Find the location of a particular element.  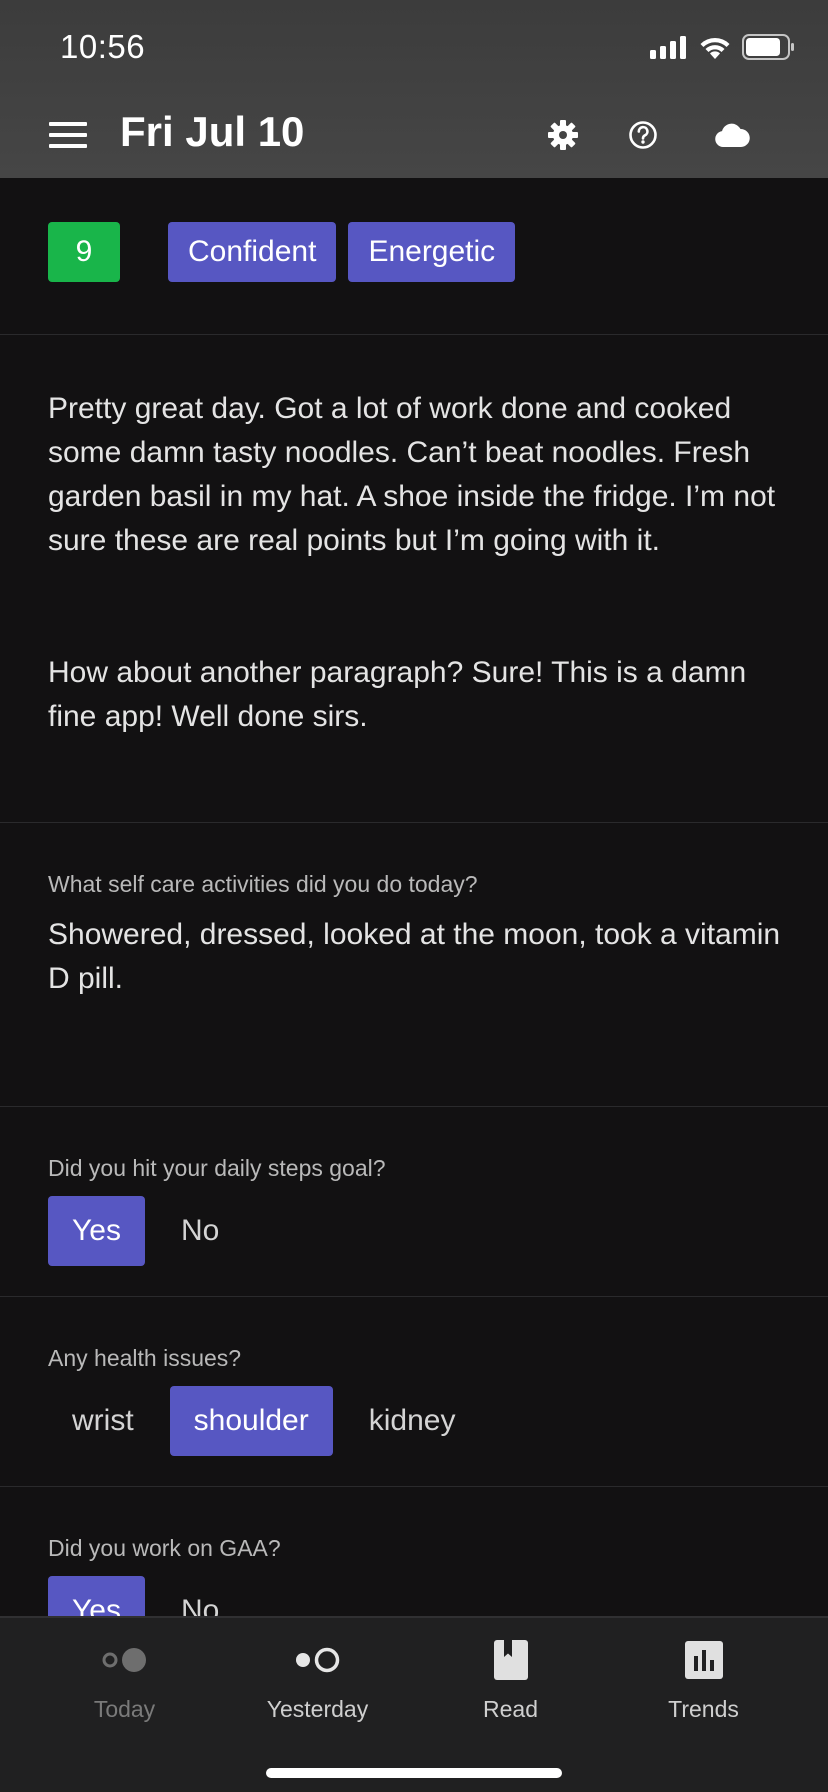

steps-question: Did you hit your daily steps goal? is located at coordinates (217, 1168).